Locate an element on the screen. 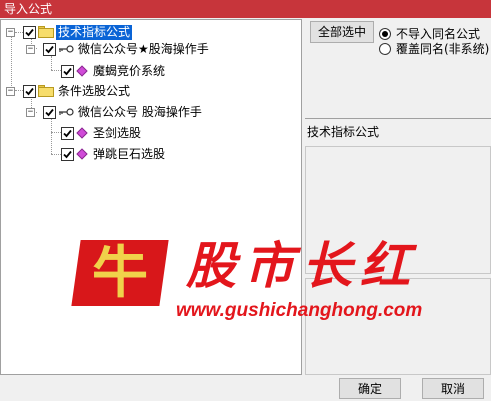  watermark-url: www.gushichanghong.com is located at coordinates (299, 310).